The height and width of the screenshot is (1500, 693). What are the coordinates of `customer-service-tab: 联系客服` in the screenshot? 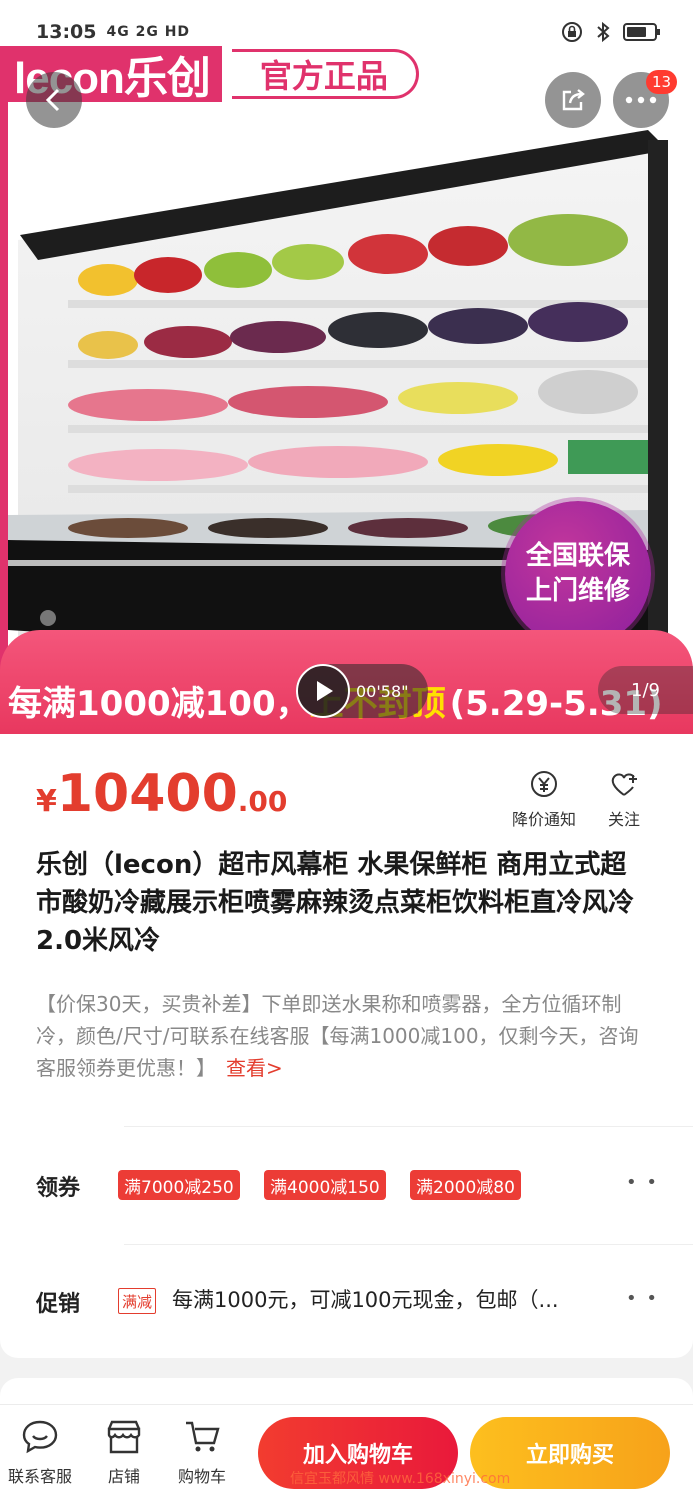 It's located at (40, 1452).